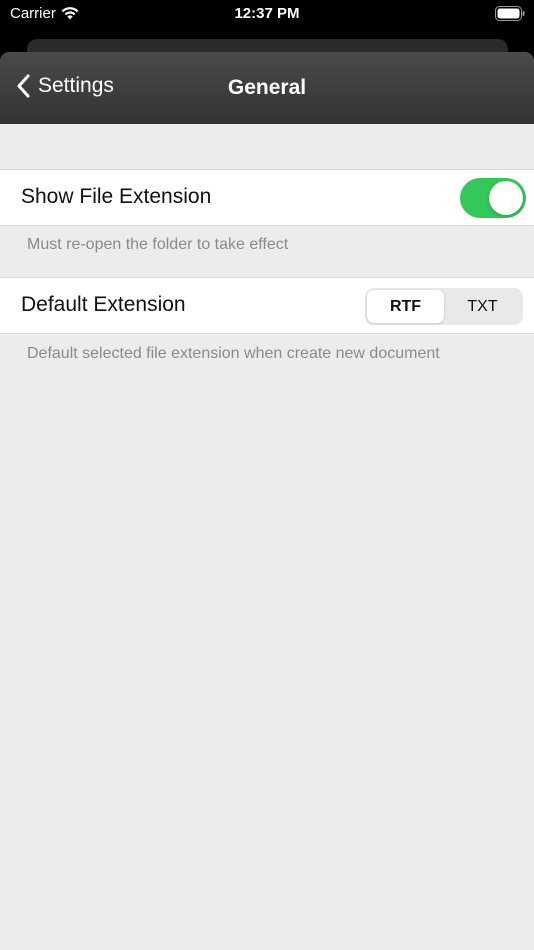 This screenshot has height=950, width=534. I want to click on segment-rtf: RTF, so click(405, 306).